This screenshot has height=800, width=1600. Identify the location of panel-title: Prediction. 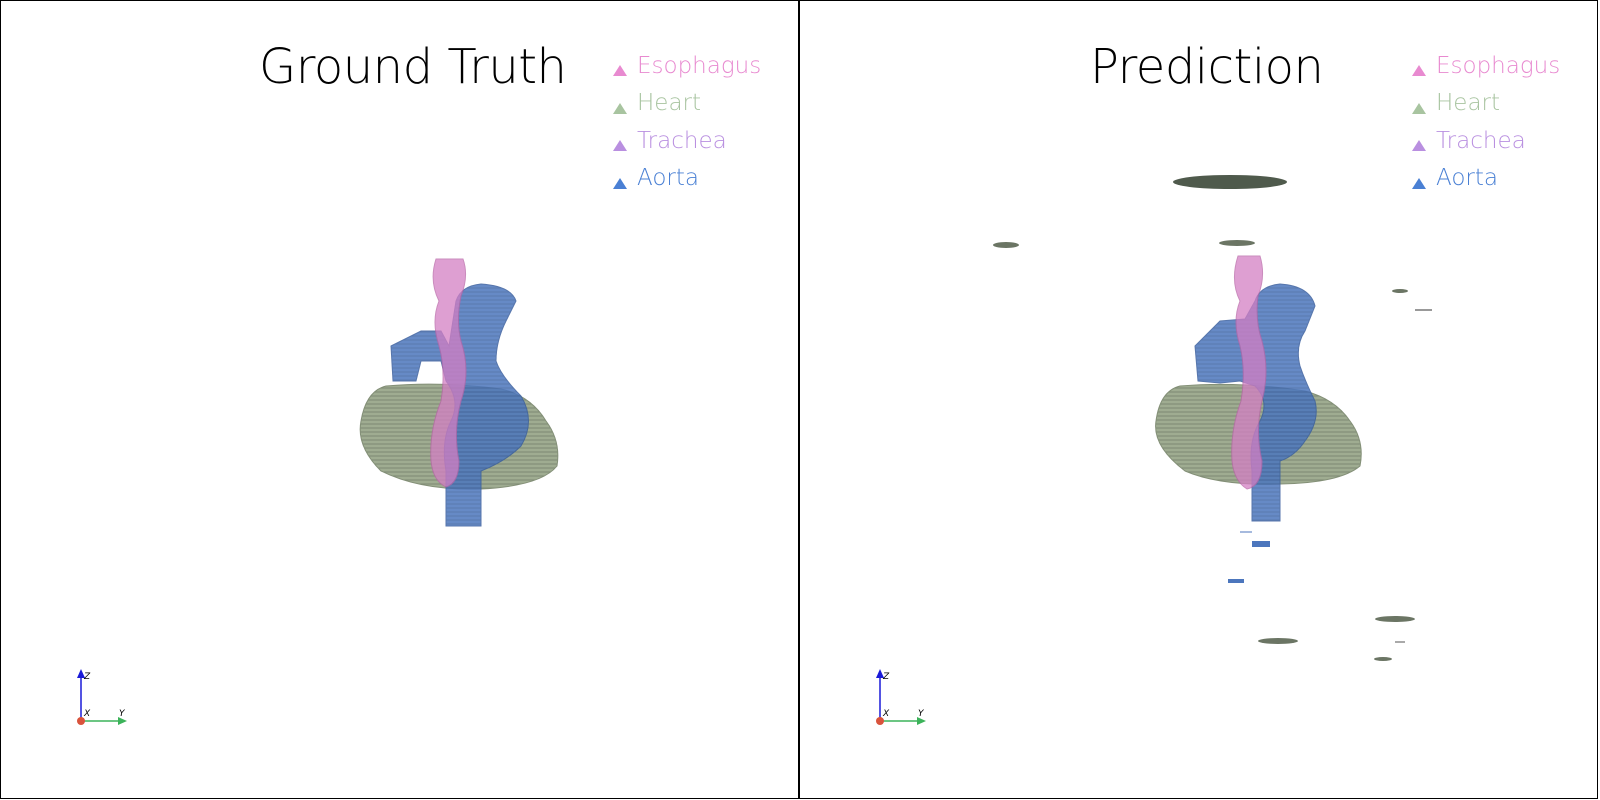
(1207, 67).